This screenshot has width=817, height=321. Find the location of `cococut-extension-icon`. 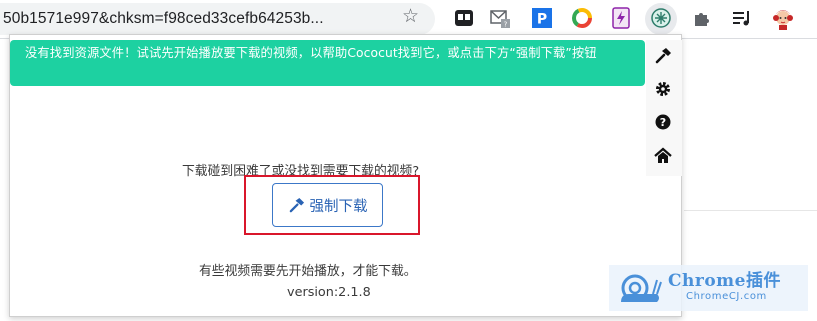

cococut-extension-icon is located at coordinates (661, 18).